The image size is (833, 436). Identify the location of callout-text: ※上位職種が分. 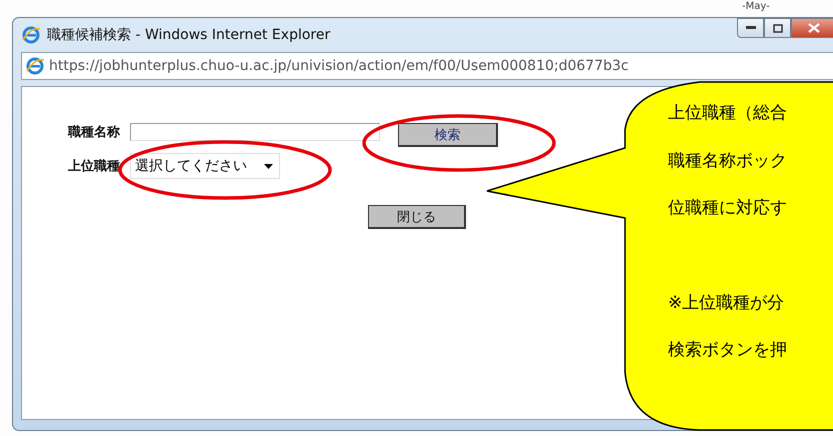
(727, 303).